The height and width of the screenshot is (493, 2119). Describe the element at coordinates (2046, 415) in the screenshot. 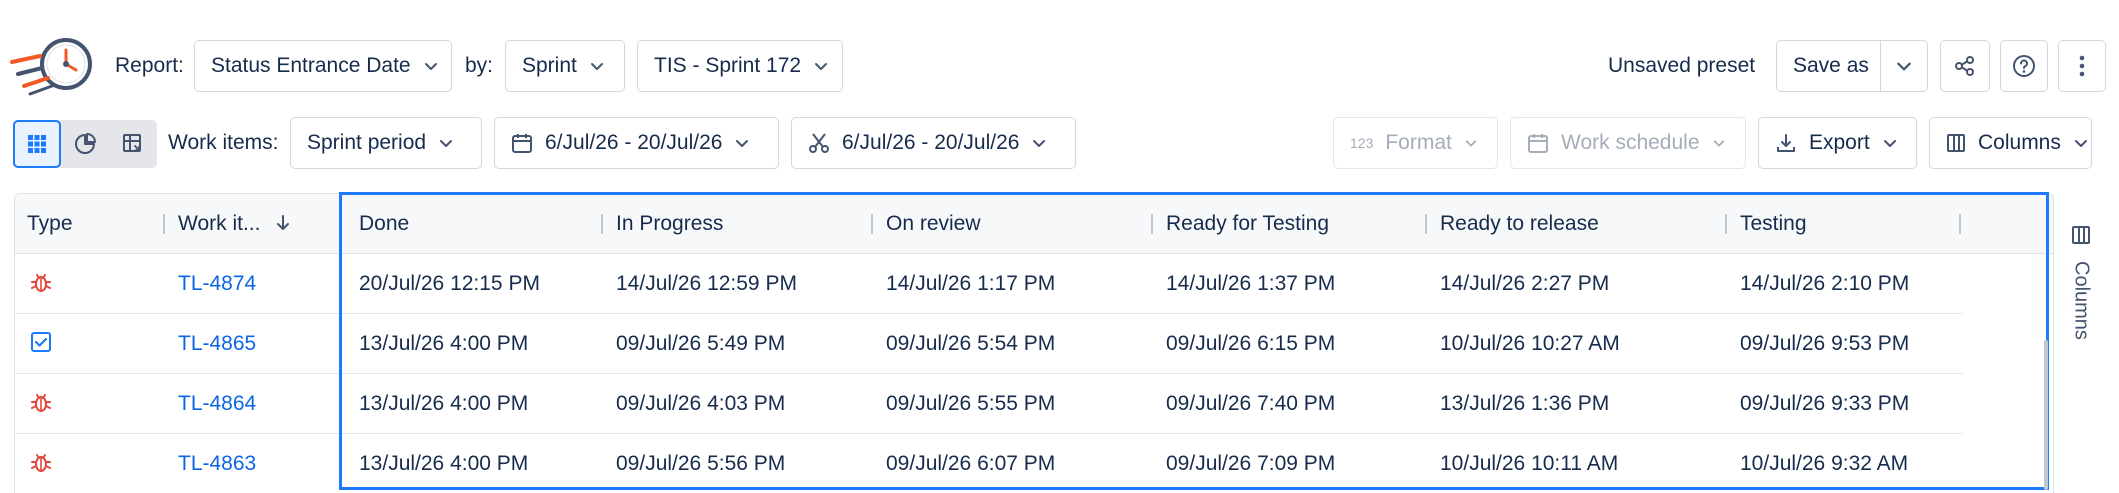

I see `vertical-scrollbar-thumb` at that location.